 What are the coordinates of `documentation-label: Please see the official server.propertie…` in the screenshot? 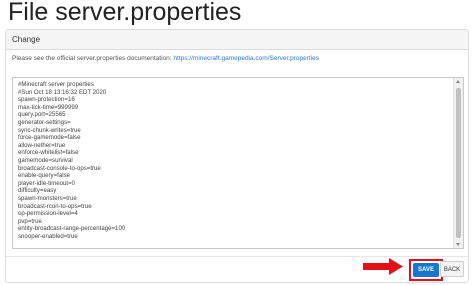 It's located at (92, 58).